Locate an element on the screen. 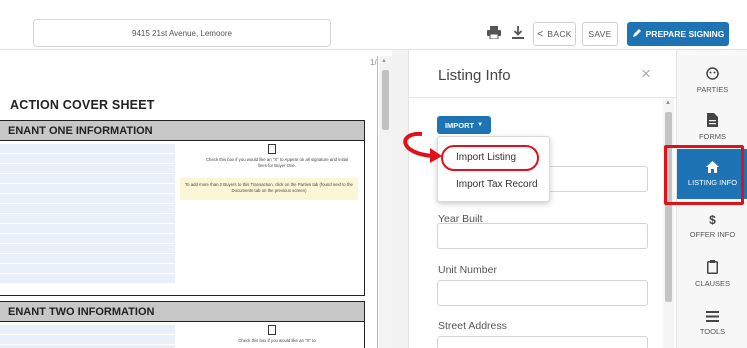 The image size is (747, 348). panel-scroll-up-icon: ▲ is located at coordinates (668, 103).